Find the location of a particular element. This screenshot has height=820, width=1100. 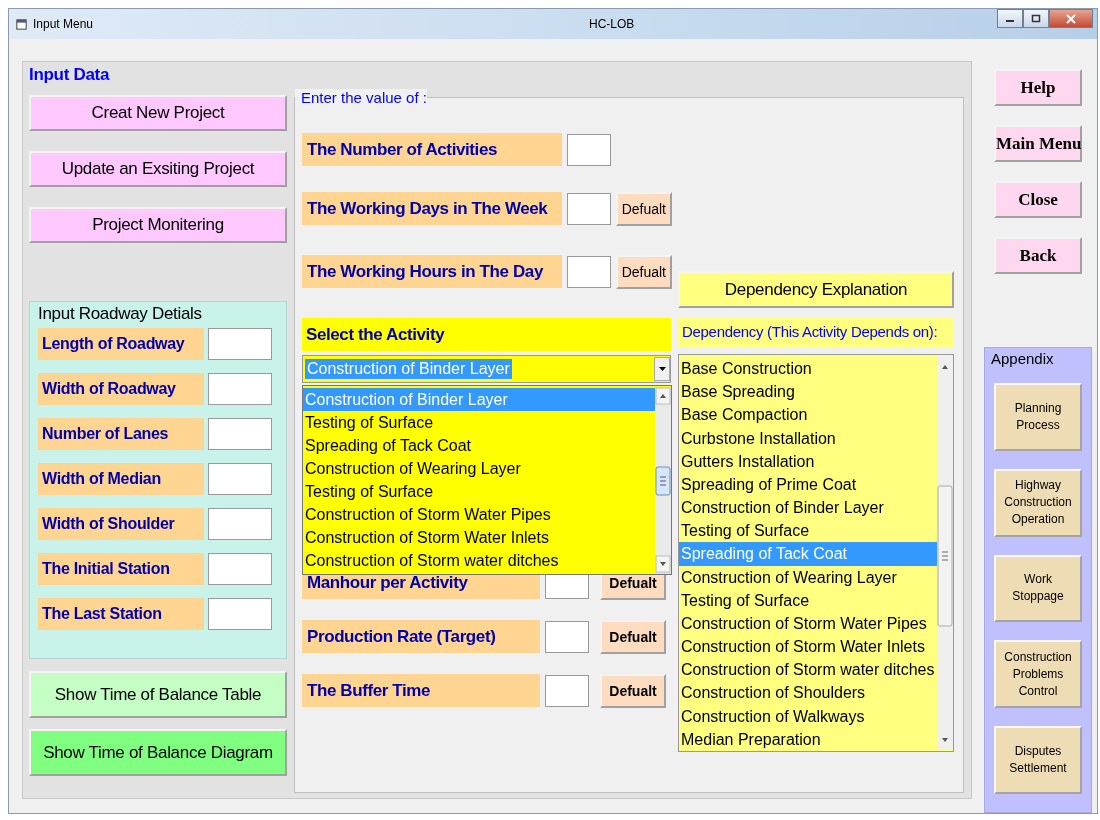

field-label: The Last Station is located at coordinates (121, 614).